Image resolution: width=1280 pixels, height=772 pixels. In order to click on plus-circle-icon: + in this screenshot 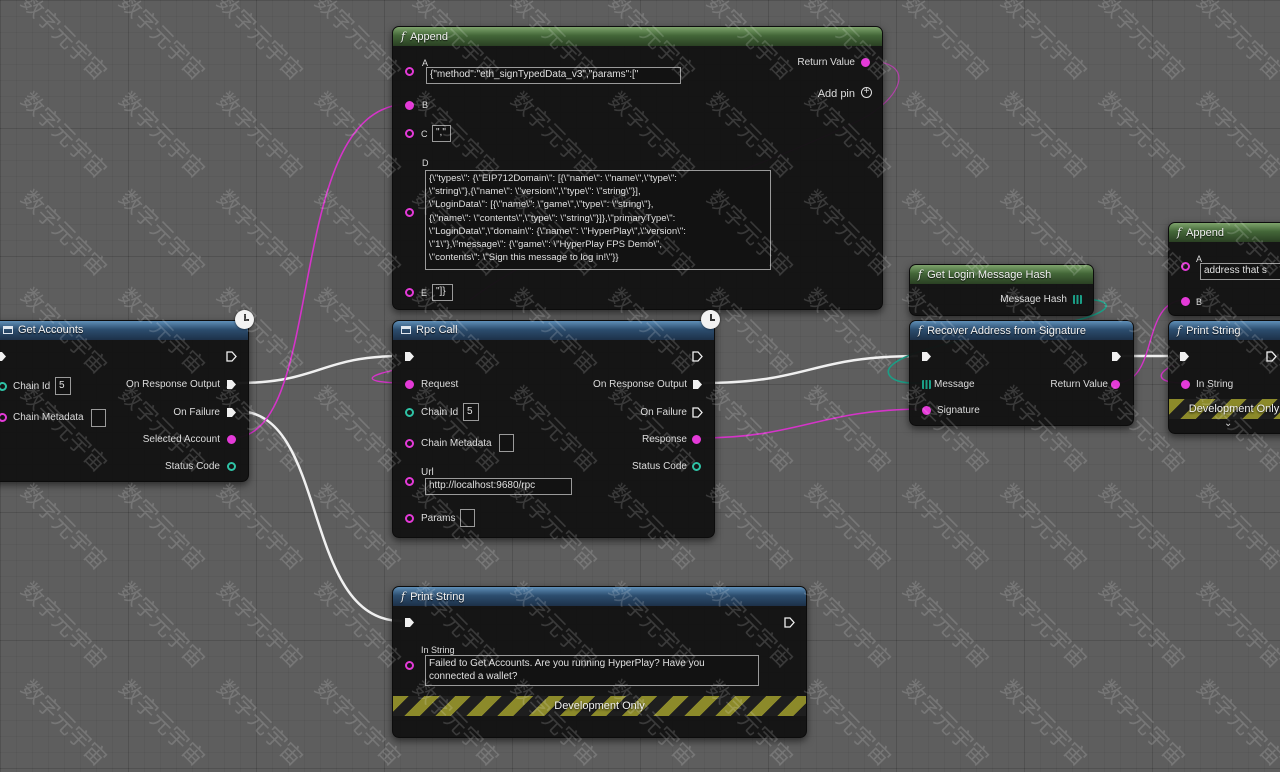, I will do `click(866, 92)`.